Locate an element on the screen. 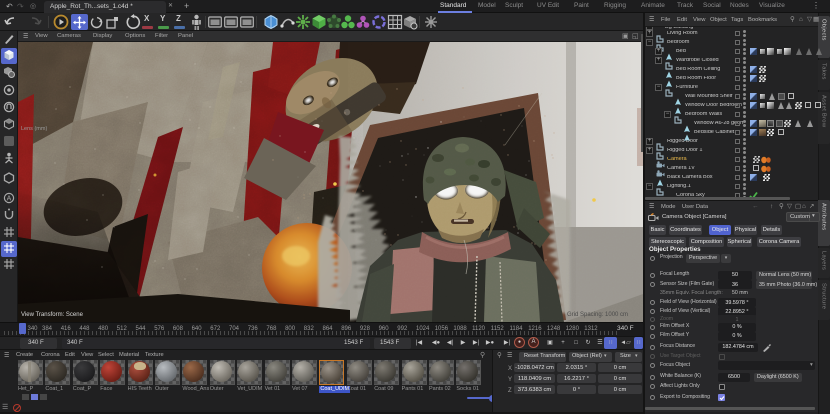 The height and width of the screenshot is (414, 830). svg-text: A is located at coordinates (9, 199).